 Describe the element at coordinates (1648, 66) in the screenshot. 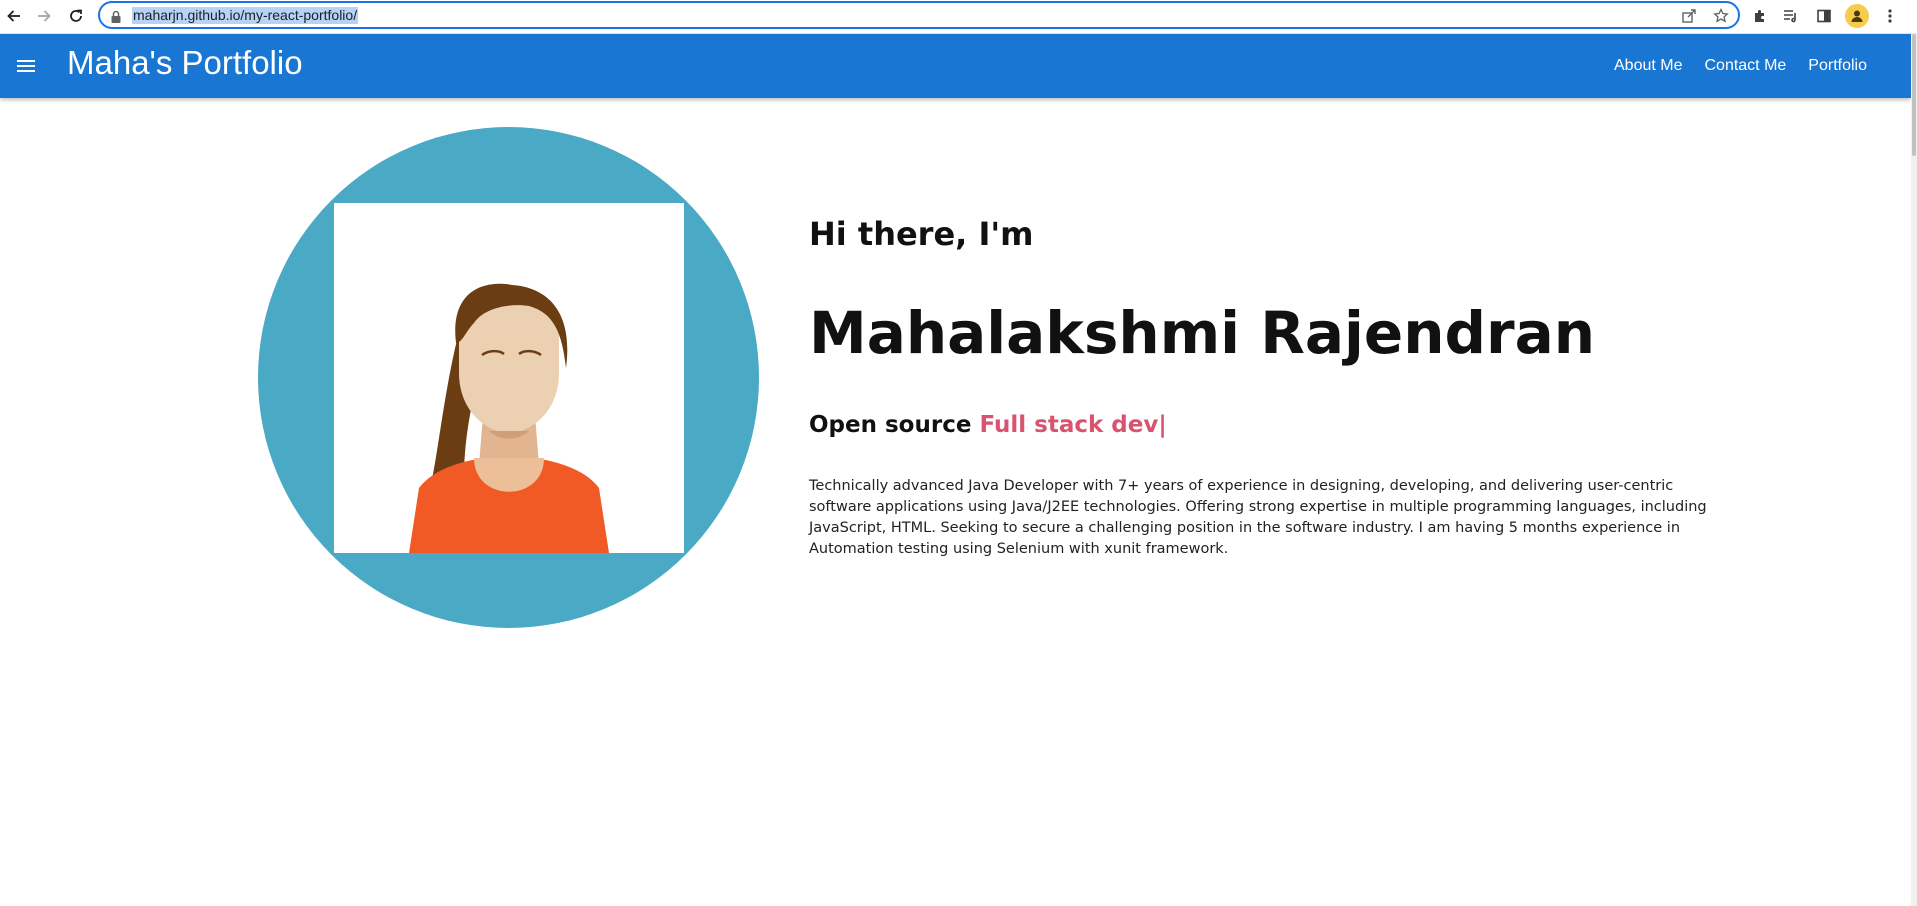

I see `nav-about-me: About Me` at that location.